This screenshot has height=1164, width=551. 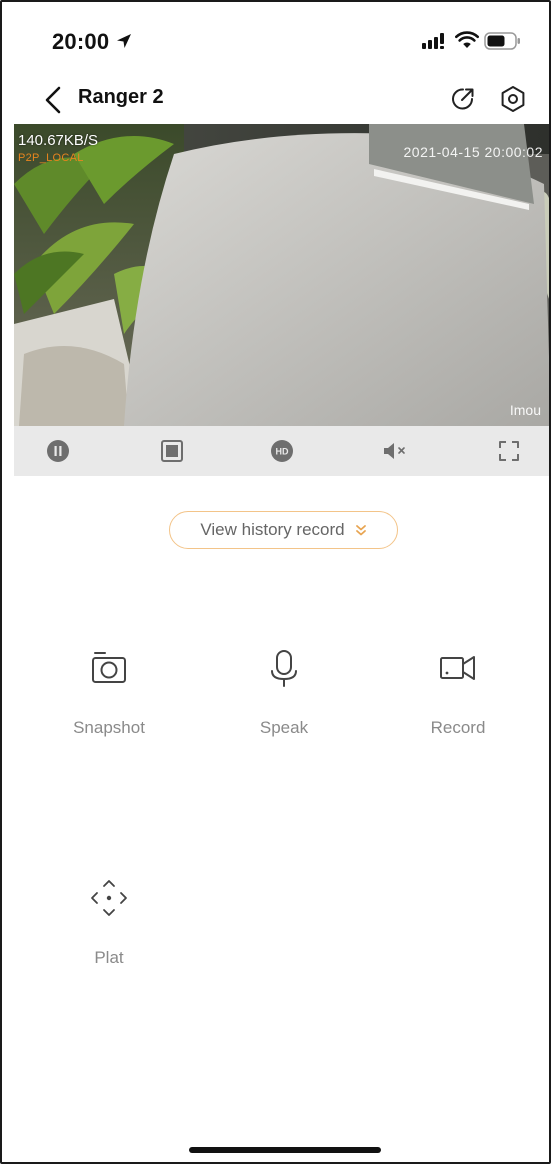 What do you see at coordinates (121, 97) in the screenshot?
I see `device-title: Ranger 2` at bounding box center [121, 97].